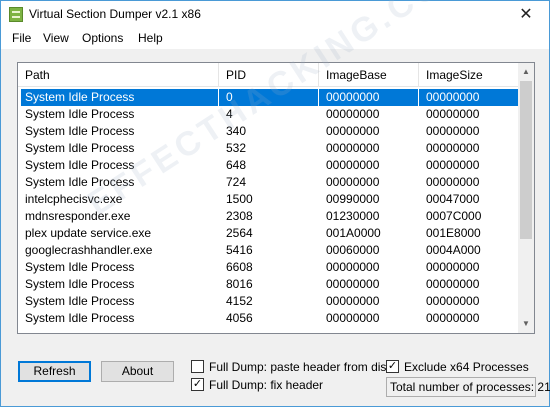 This screenshot has height=407, width=550. What do you see at coordinates (453, 233) in the screenshot?
I see `cell-imagesize: 001E8000` at bounding box center [453, 233].